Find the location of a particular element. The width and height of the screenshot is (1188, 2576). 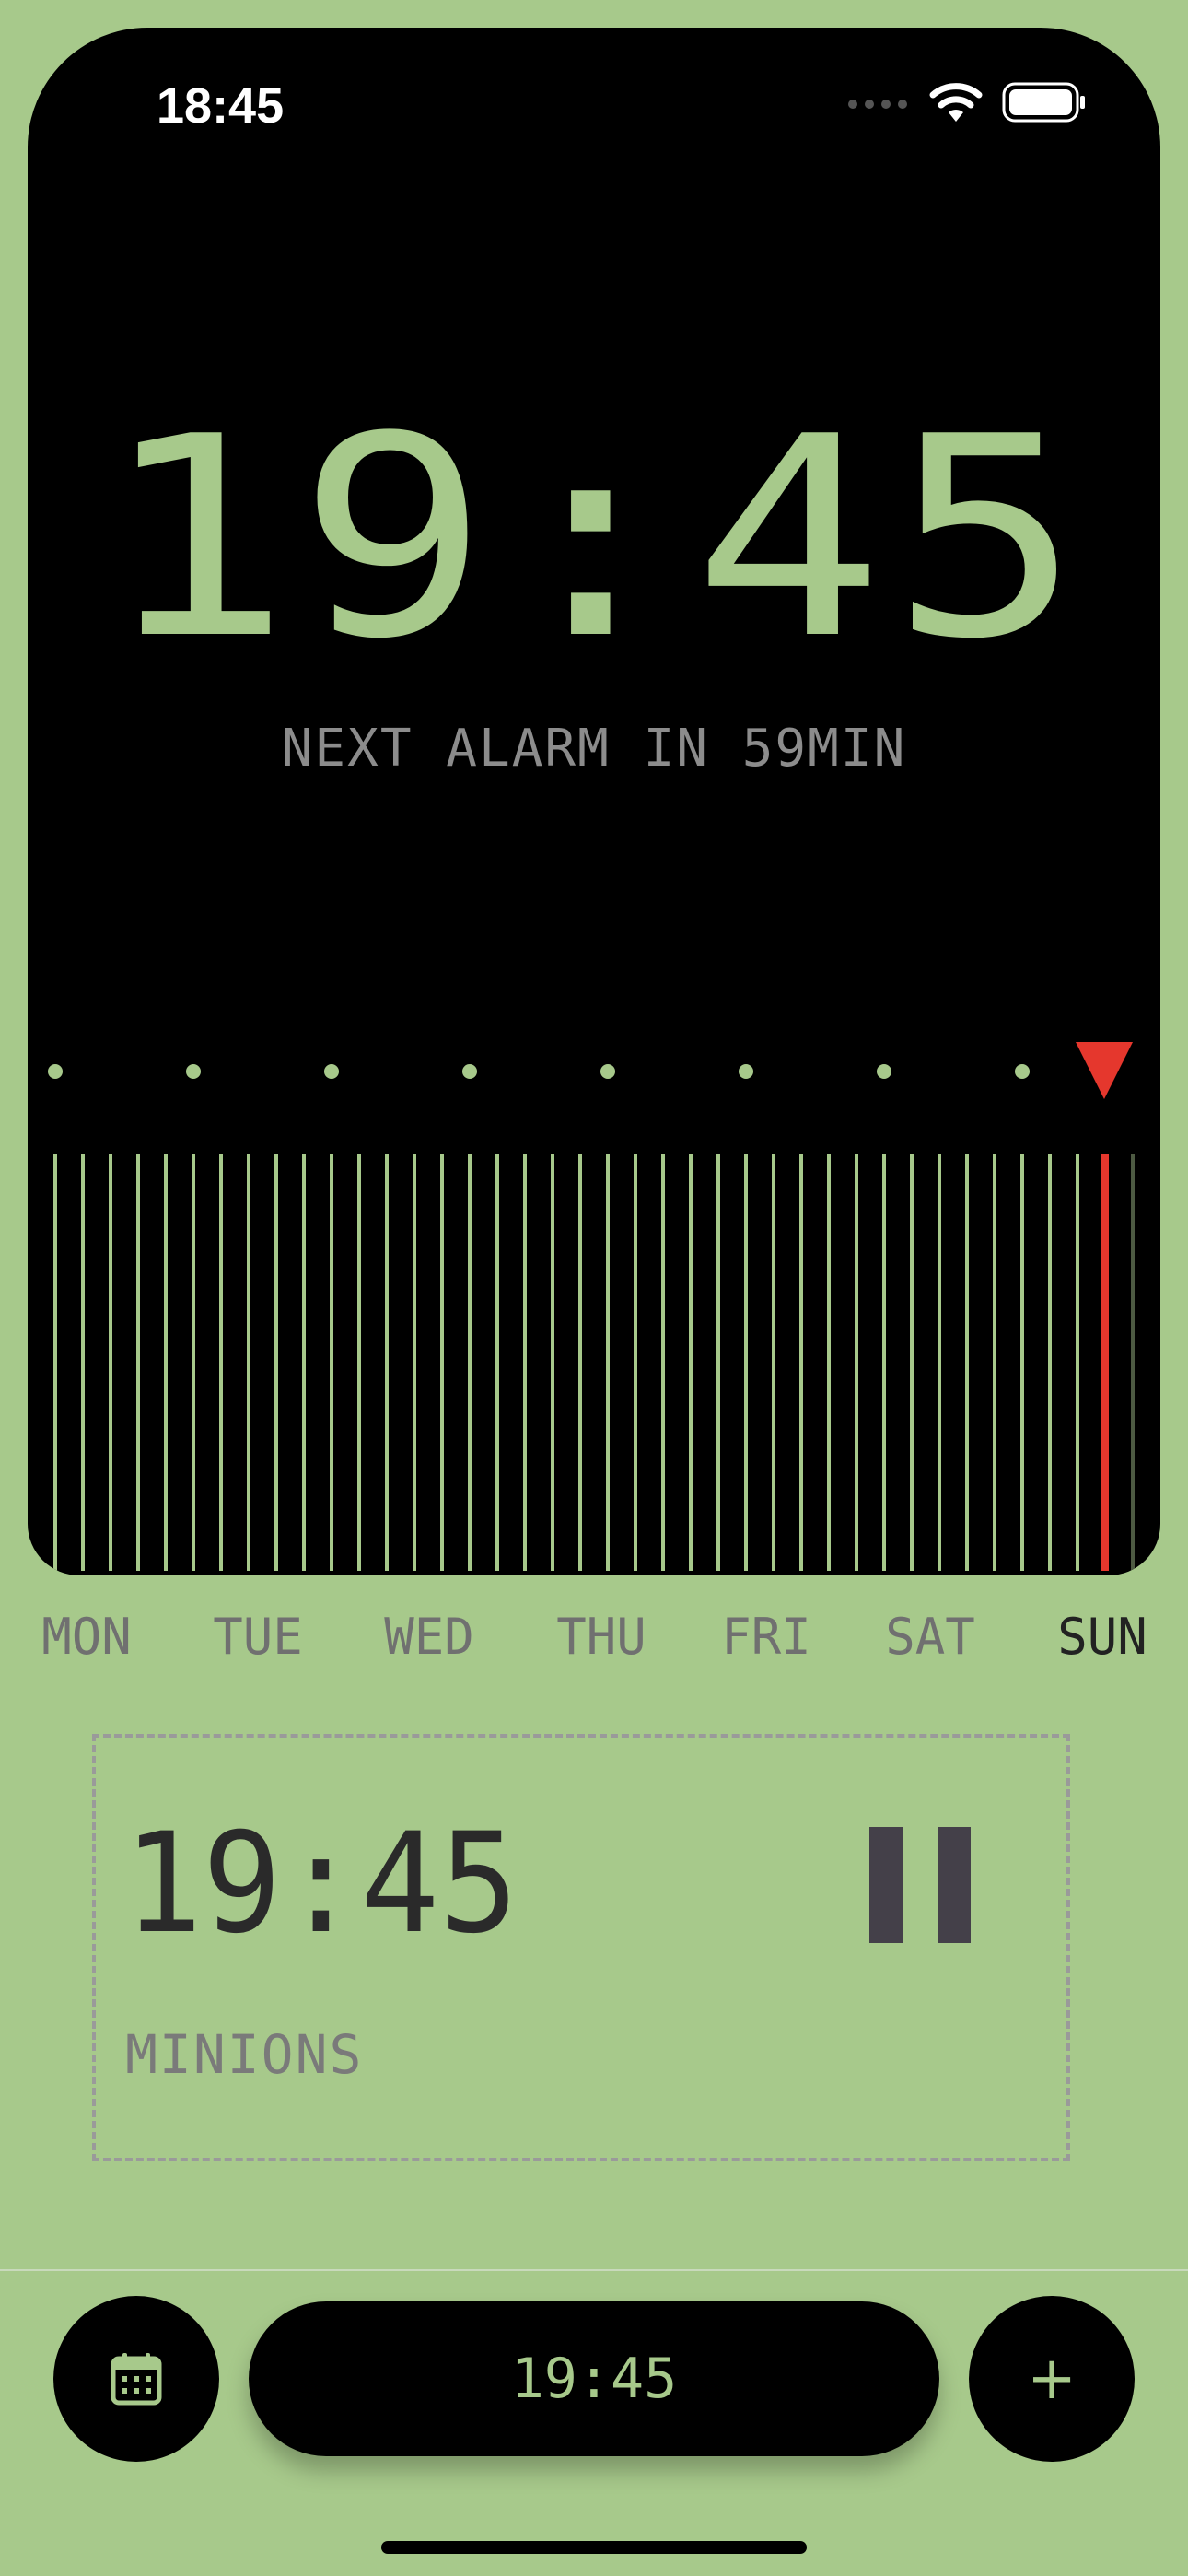

battery-icon is located at coordinates (1043, 102).